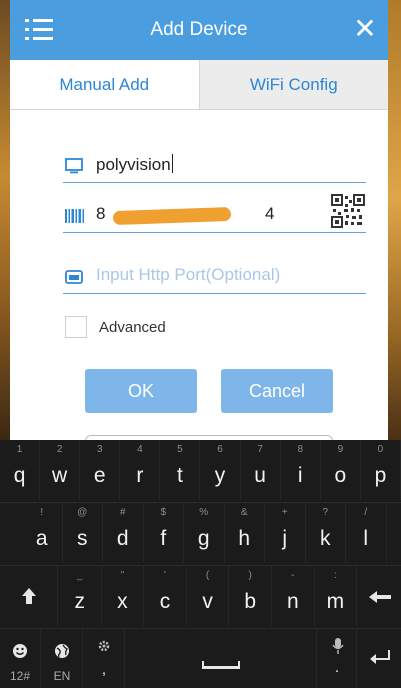 This screenshot has height=688, width=401. What do you see at coordinates (20, 470) in the screenshot?
I see `key-q: 1q` at bounding box center [20, 470].